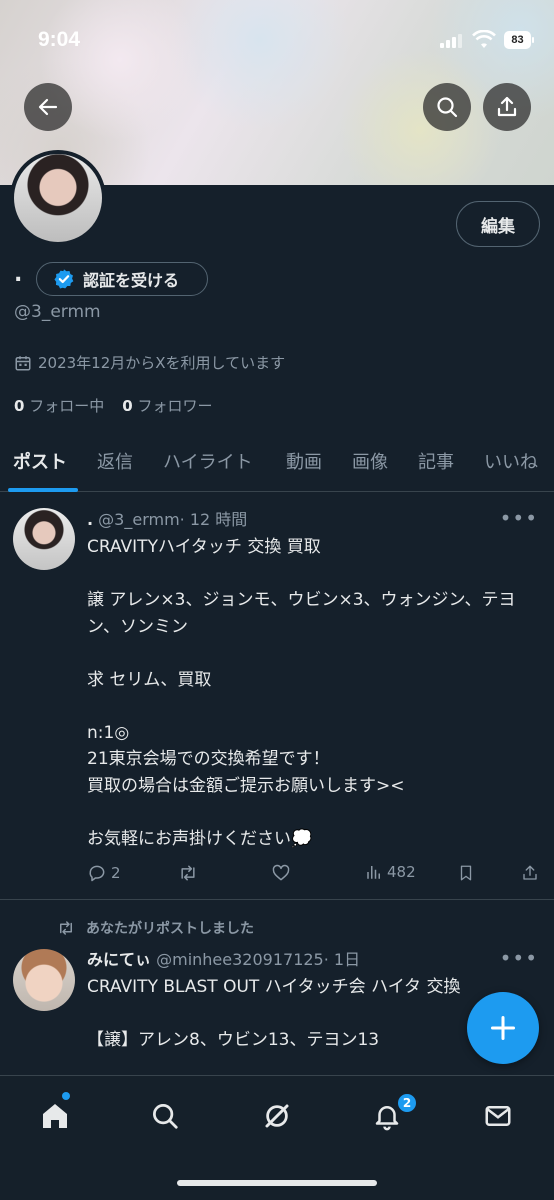 The height and width of the screenshot is (1200, 554). Describe the element at coordinates (277, 40) in the screenshot. I see `status-bar: 9:04 83` at that location.